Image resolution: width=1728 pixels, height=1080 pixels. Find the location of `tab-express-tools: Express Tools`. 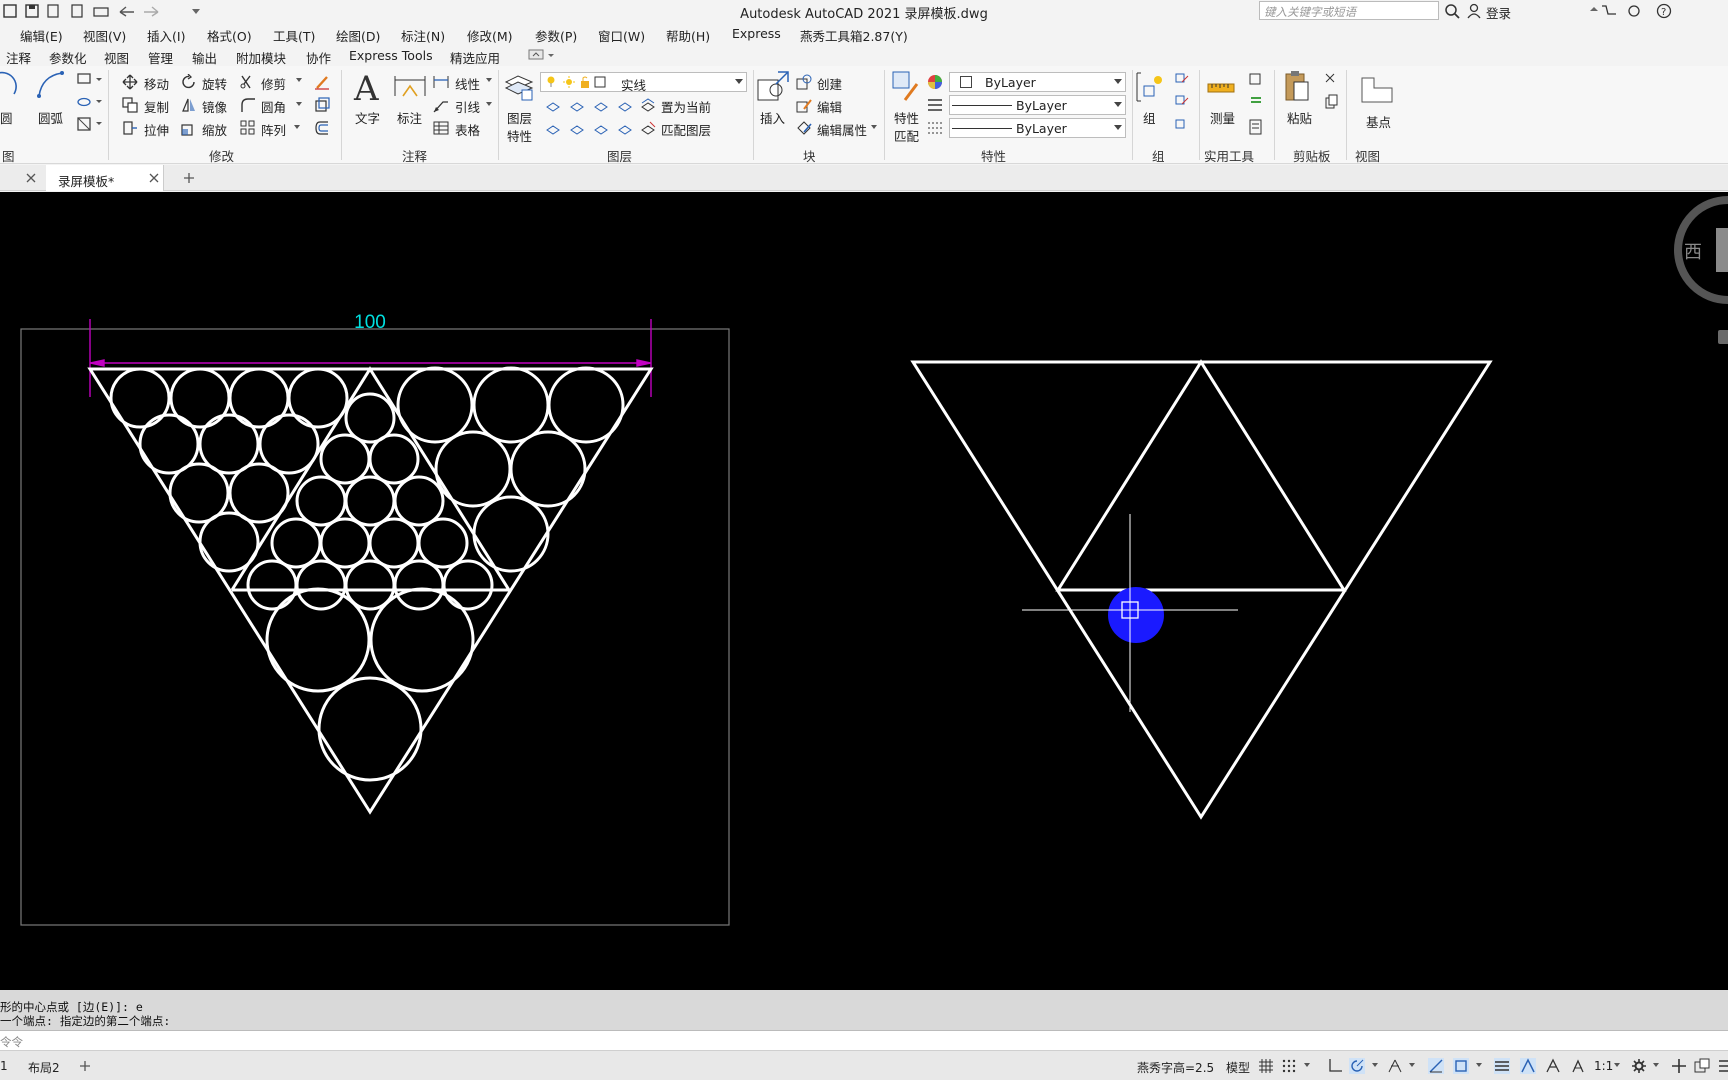

tab-express-tools: Express Tools is located at coordinates (391, 55).